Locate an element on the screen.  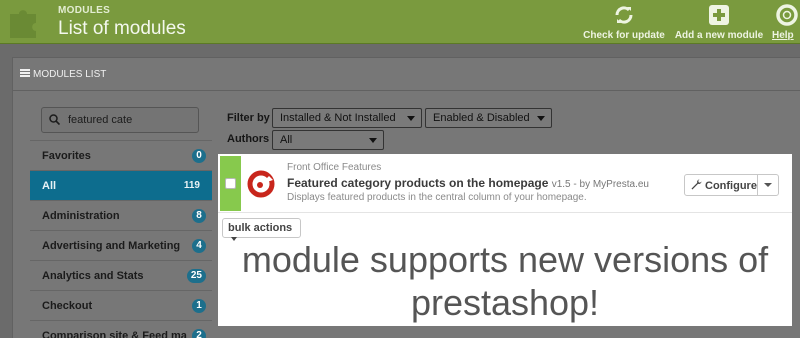
authors-label: Authors is located at coordinates (248, 139).